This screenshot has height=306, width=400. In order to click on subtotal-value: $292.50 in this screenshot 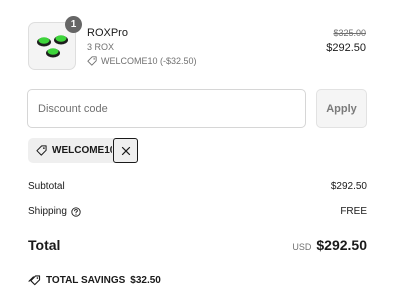, I will do `click(348, 186)`.